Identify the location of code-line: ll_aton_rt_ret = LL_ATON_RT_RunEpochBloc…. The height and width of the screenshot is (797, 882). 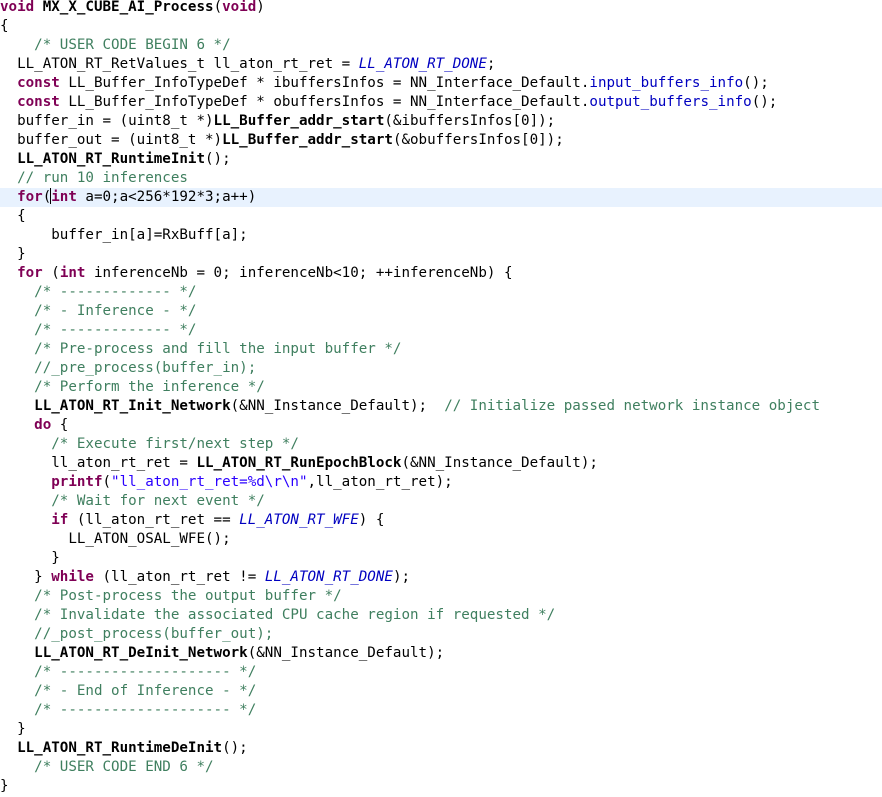
(441, 463).